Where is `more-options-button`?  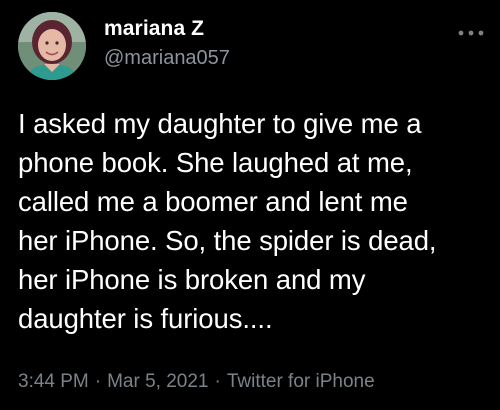
more-options-button is located at coordinates (471, 33).